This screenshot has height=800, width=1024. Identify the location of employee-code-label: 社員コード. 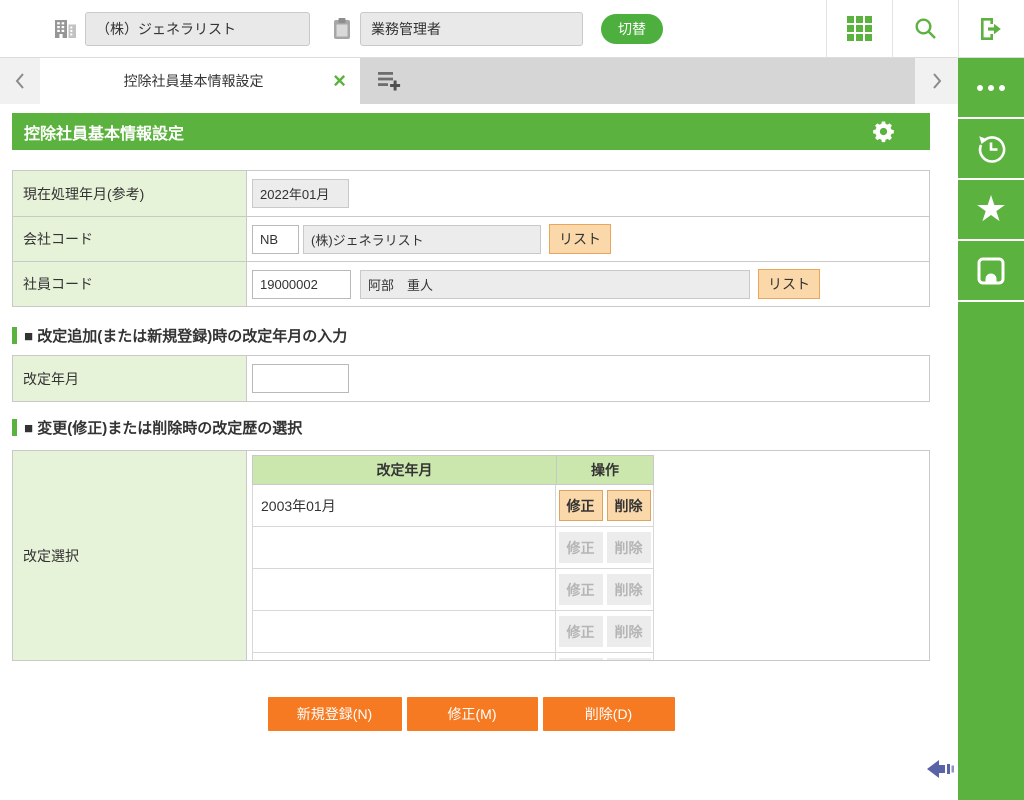
(130, 284).